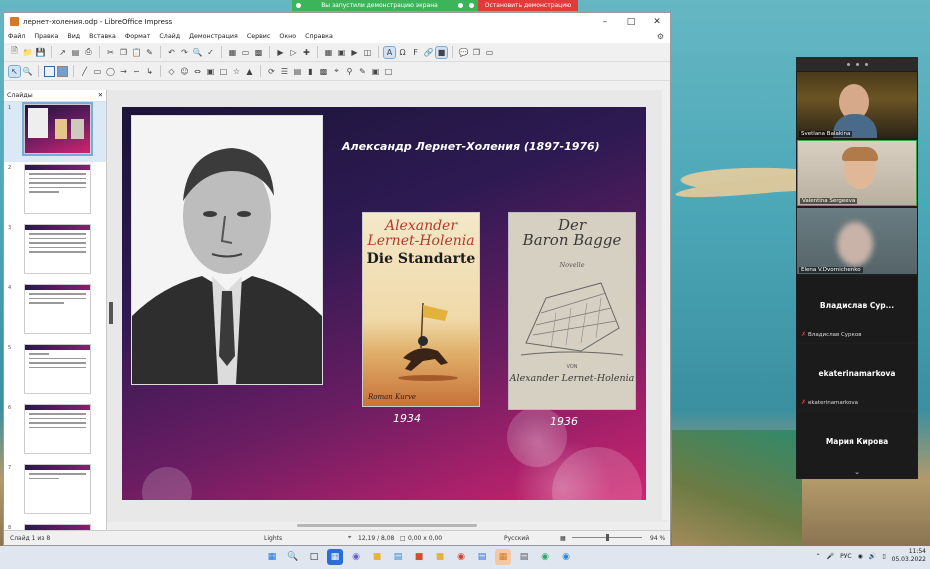 Image resolution: width=930 pixels, height=569 pixels. Describe the element at coordinates (830, 556) in the screenshot. I see `microphone-icon: 🎤` at that location.